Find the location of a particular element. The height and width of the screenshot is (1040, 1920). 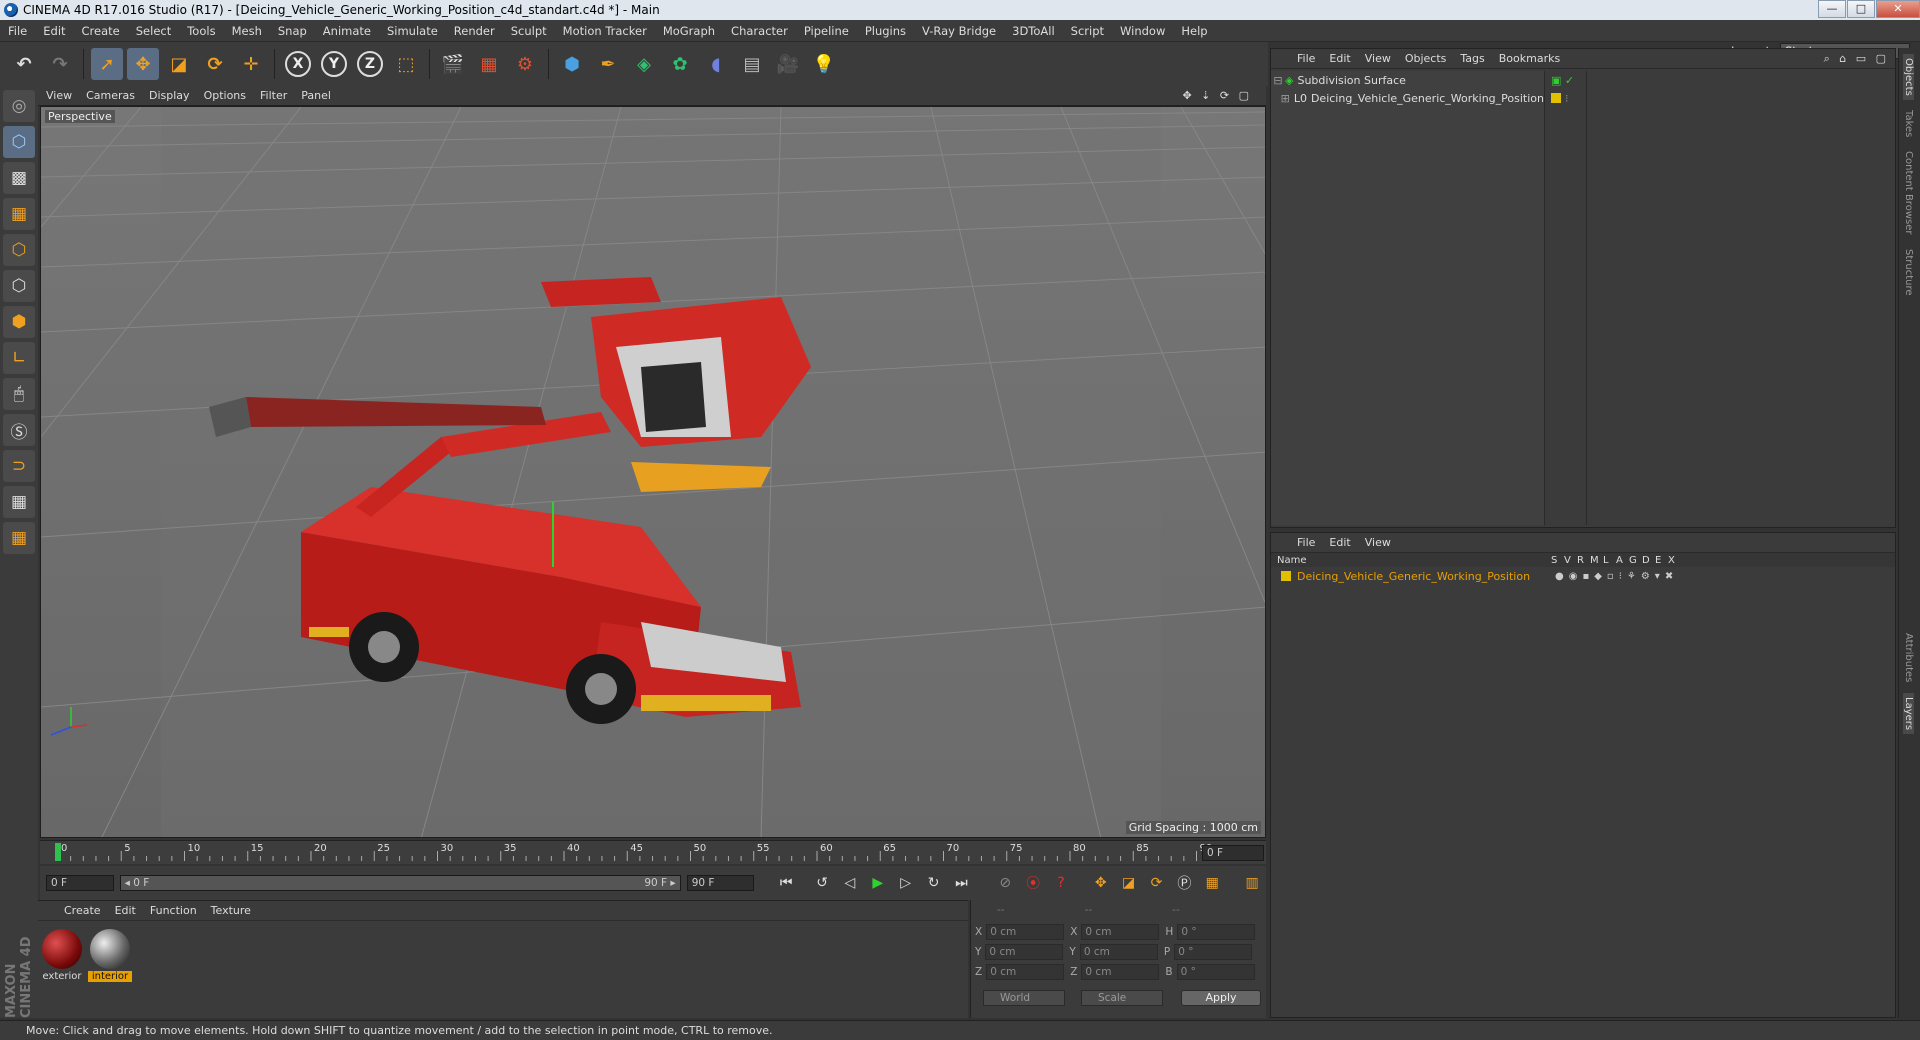

rot-h-field: 0 ° is located at coordinates (1216, 932).